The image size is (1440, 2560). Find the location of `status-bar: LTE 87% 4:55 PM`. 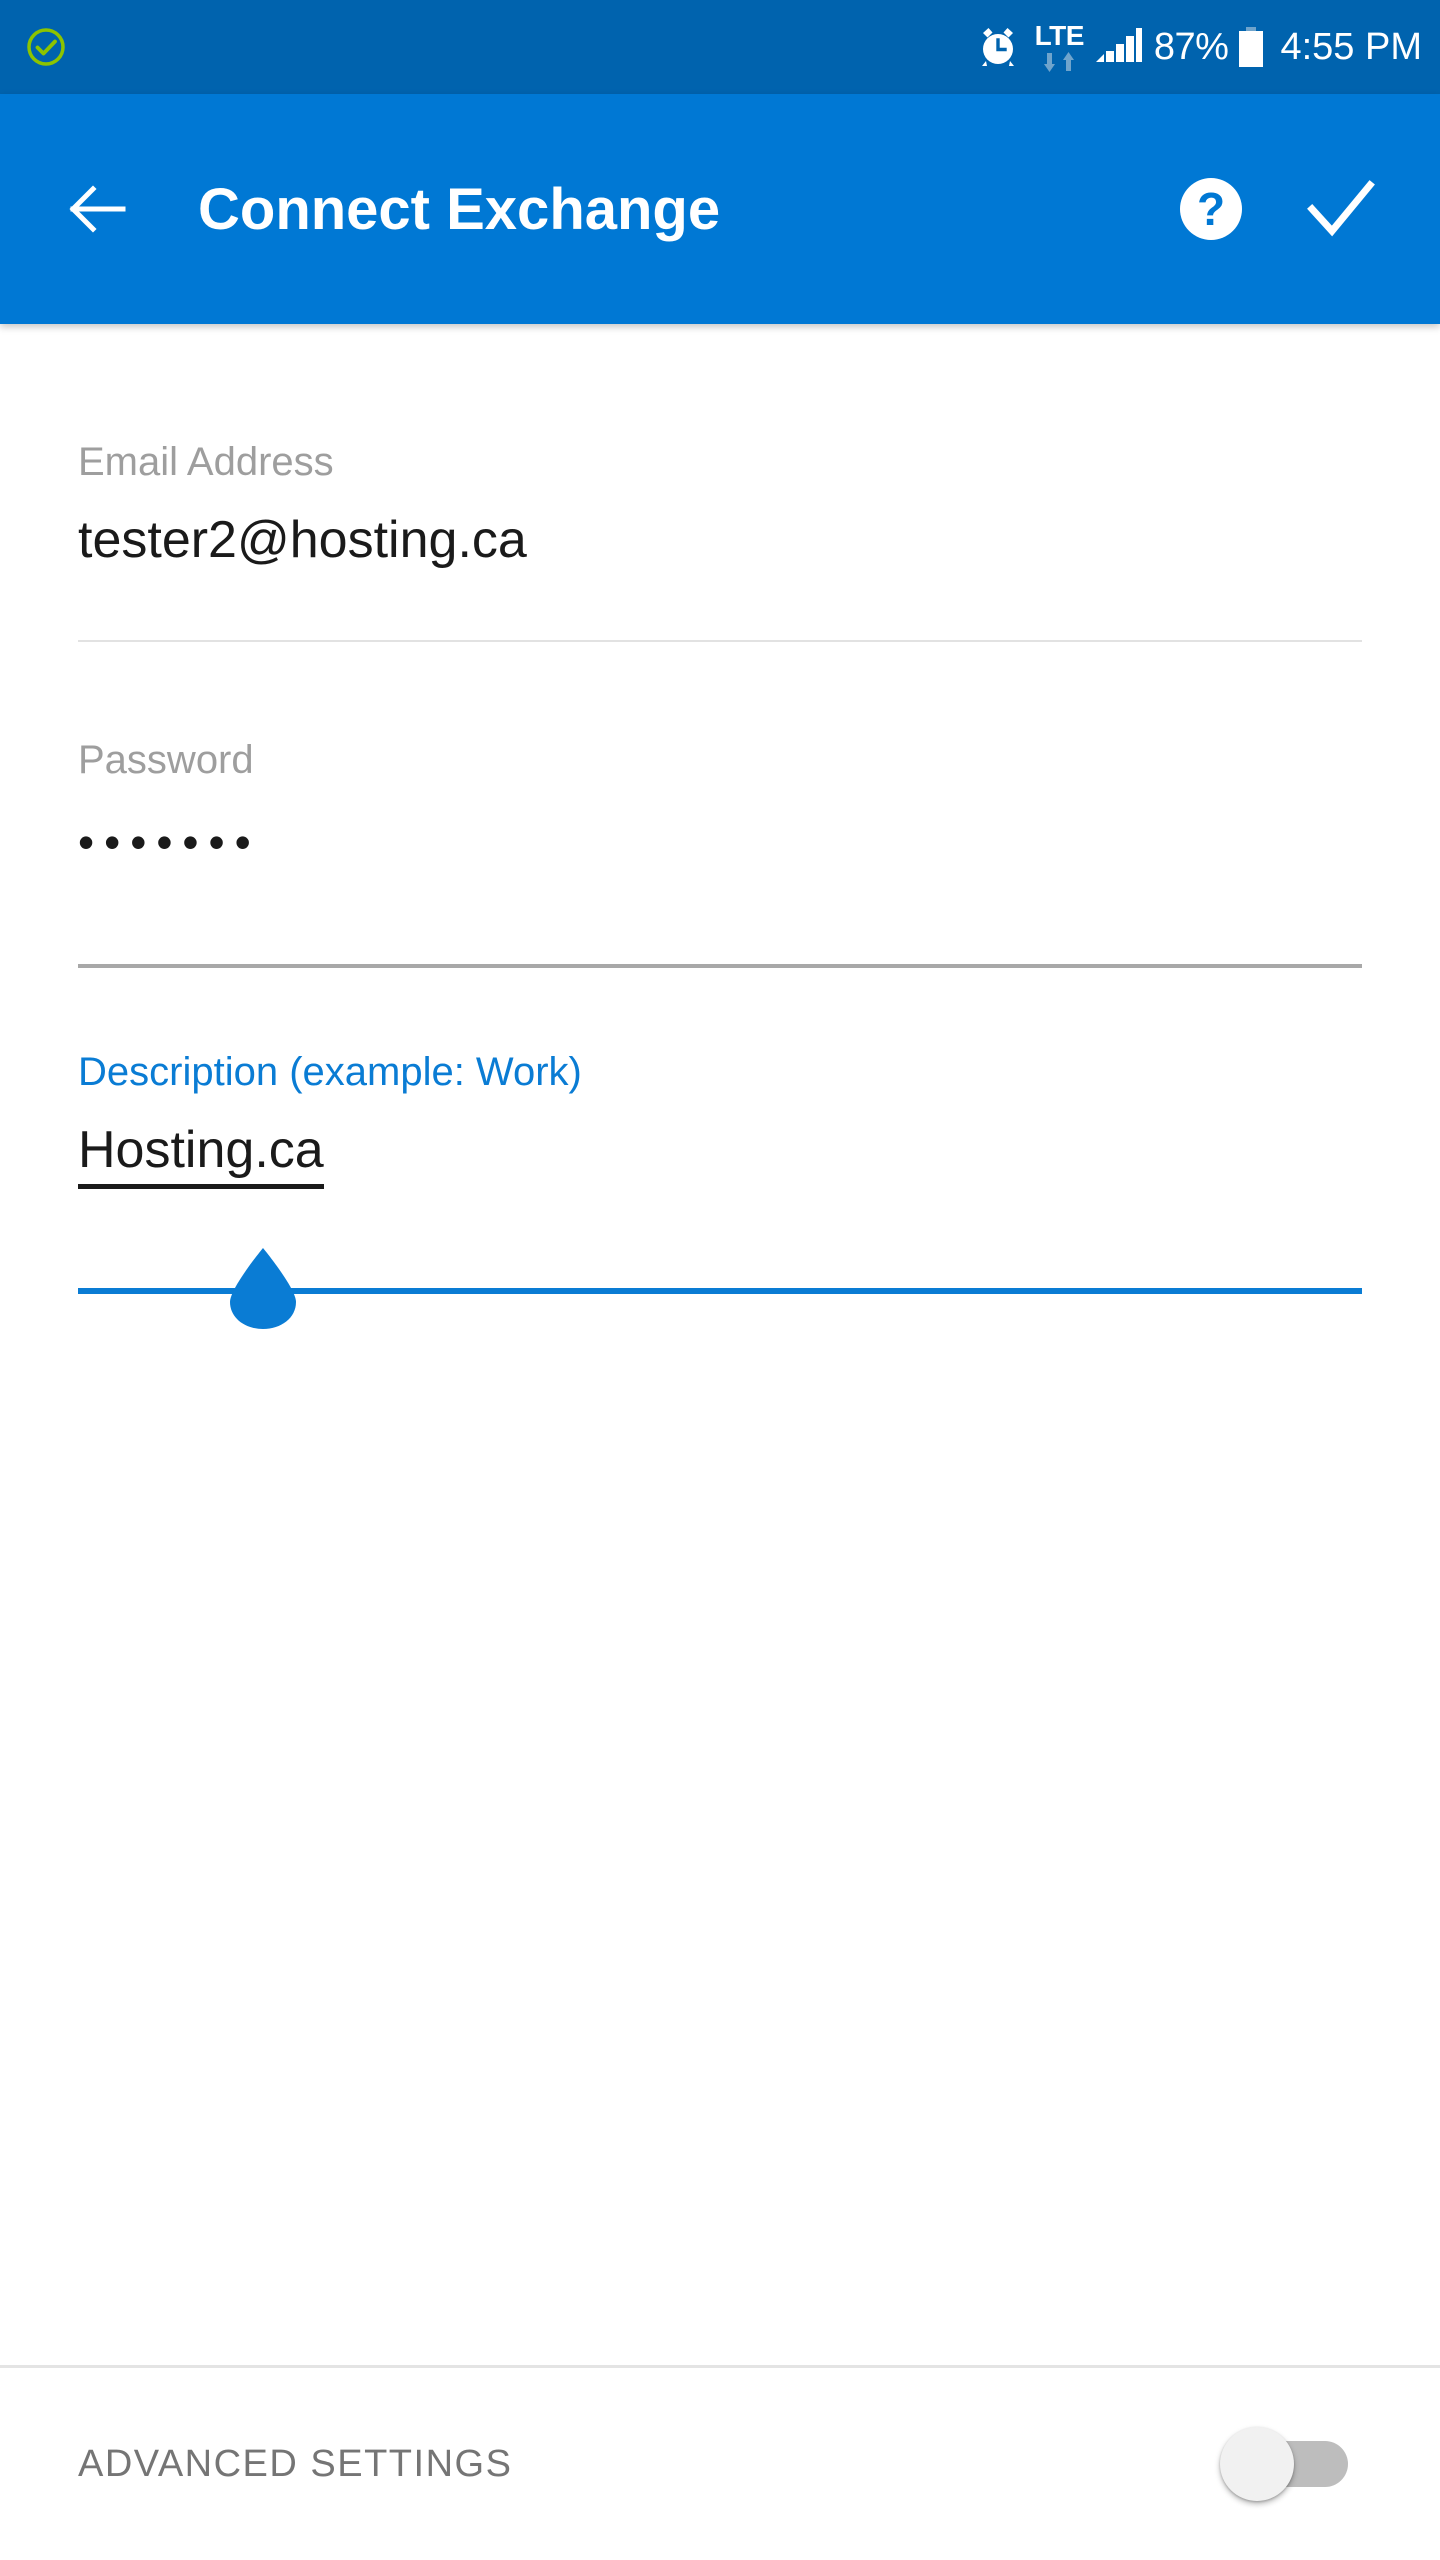

status-bar: LTE 87% 4:55 PM is located at coordinates (720, 47).